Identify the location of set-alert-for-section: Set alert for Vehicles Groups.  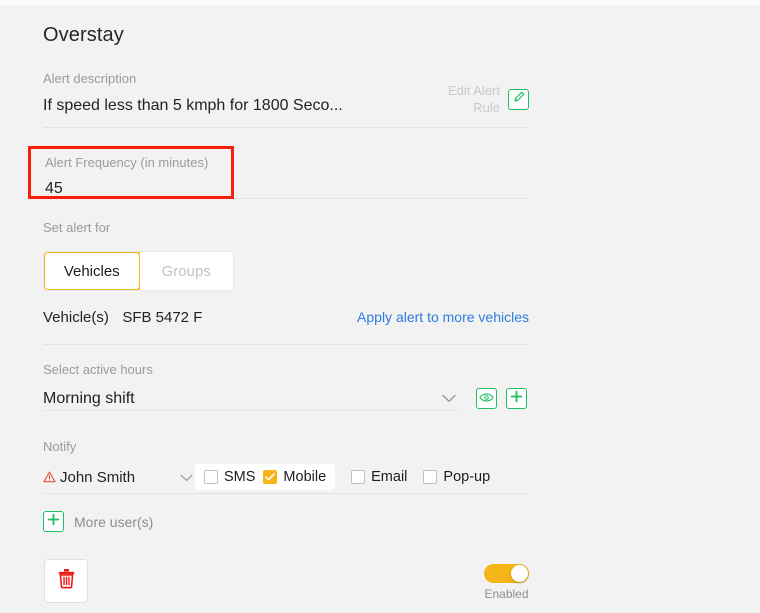
(138, 255).